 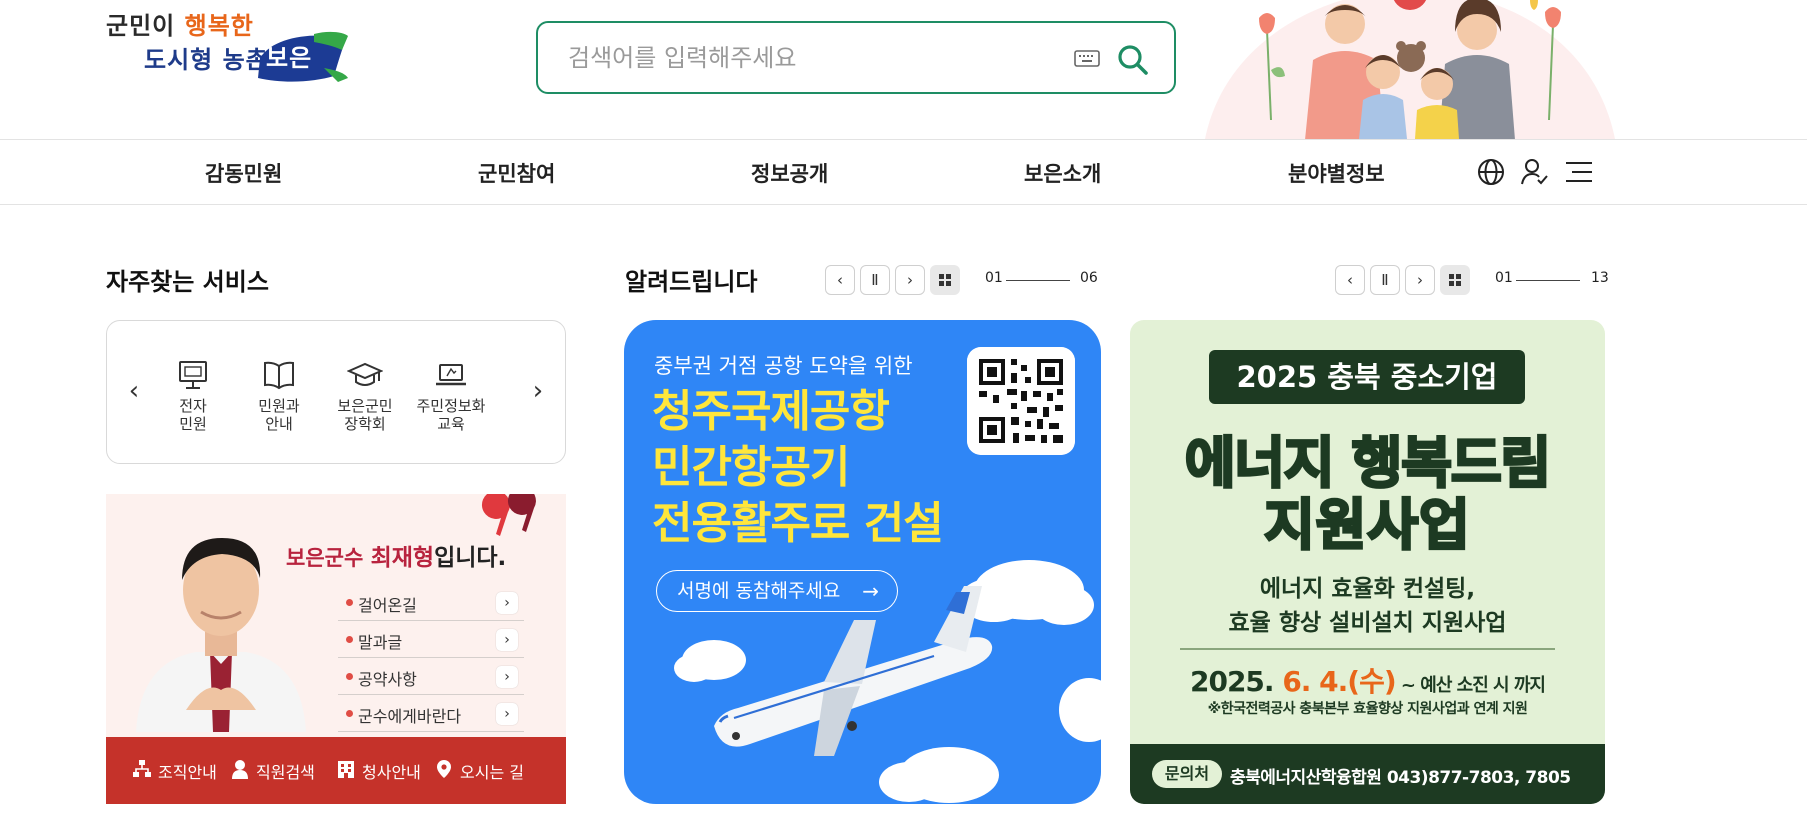 I want to click on slider2-page-total: 13, so click(x=1600, y=278).